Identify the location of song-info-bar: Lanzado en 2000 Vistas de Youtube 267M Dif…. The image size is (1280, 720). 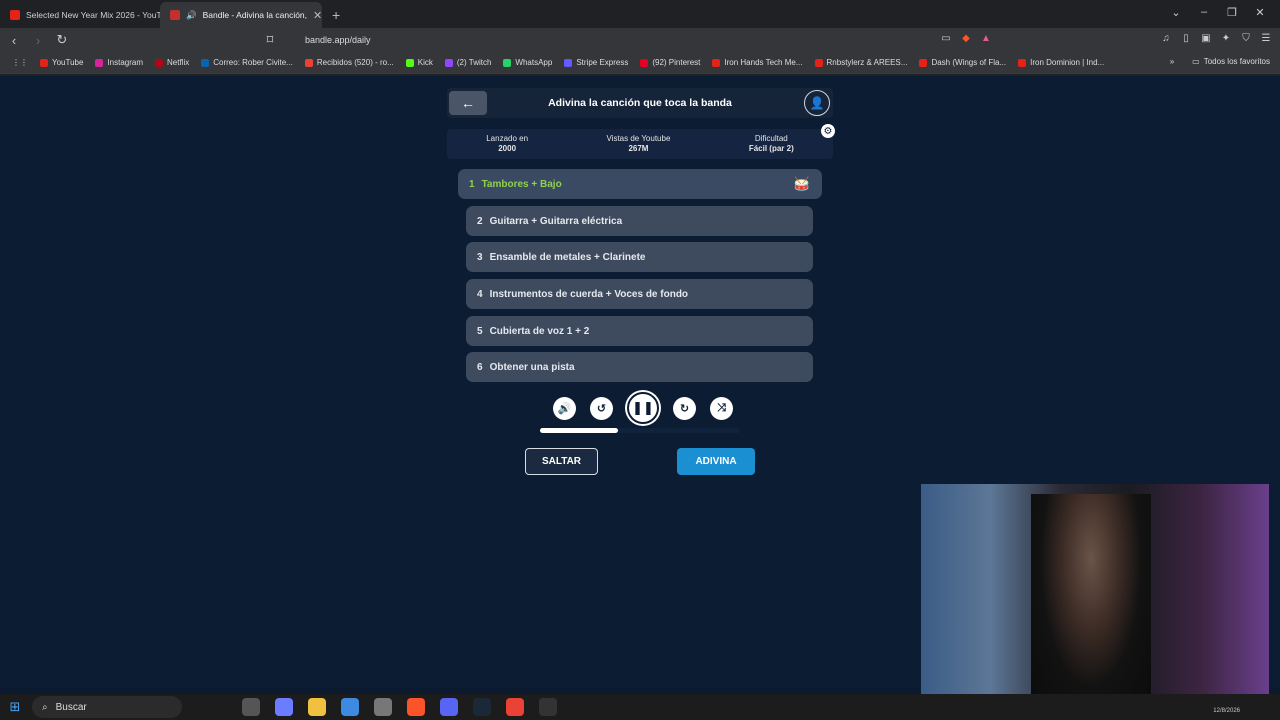
(640, 144).